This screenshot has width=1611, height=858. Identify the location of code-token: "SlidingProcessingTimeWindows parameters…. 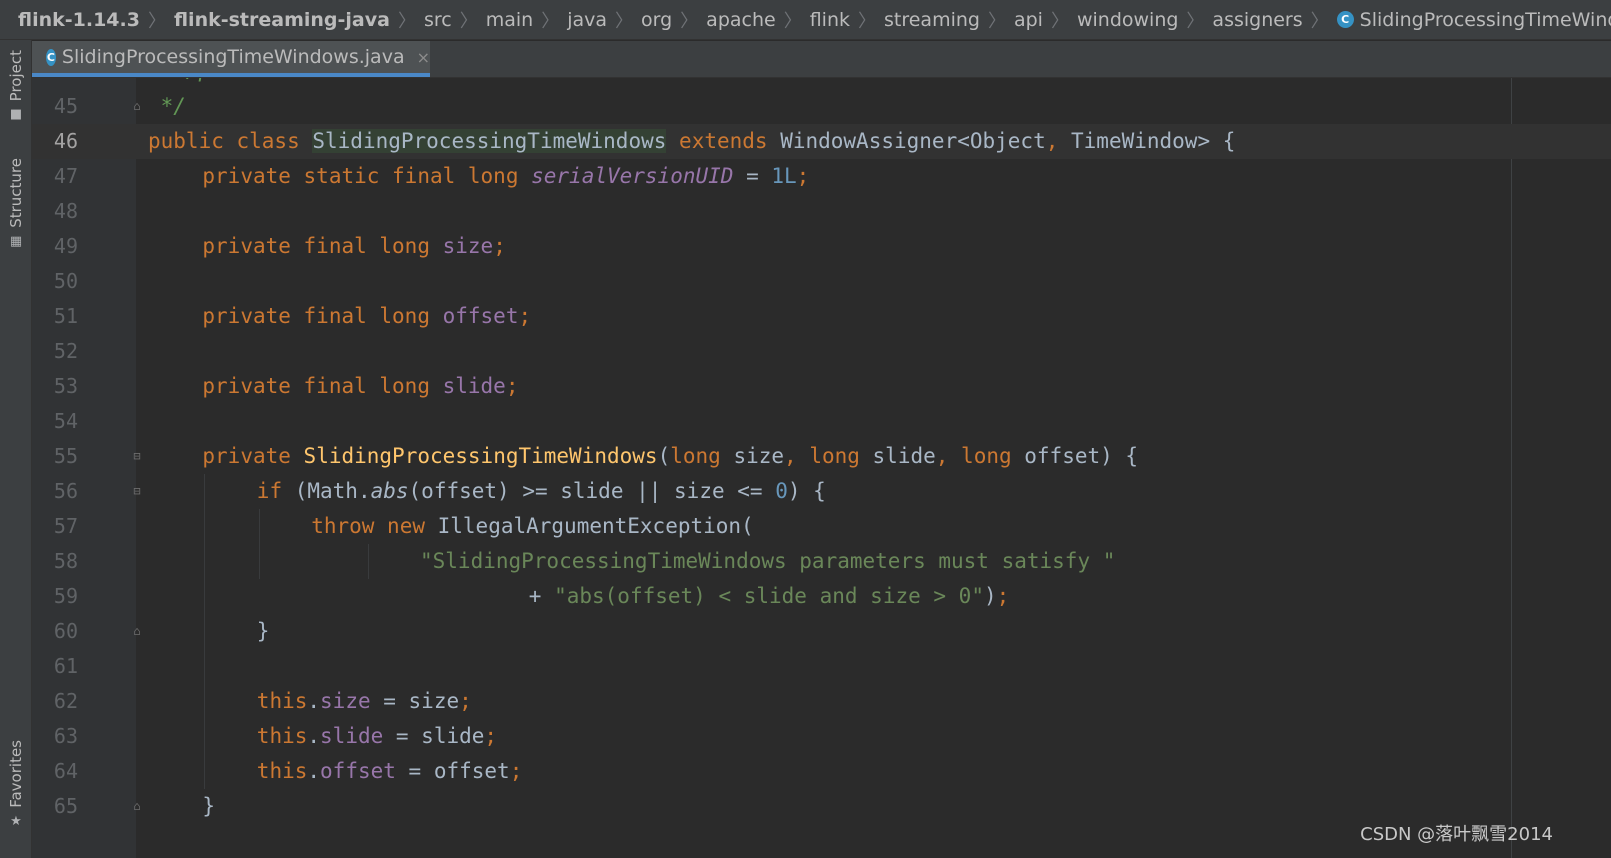
(768, 561).